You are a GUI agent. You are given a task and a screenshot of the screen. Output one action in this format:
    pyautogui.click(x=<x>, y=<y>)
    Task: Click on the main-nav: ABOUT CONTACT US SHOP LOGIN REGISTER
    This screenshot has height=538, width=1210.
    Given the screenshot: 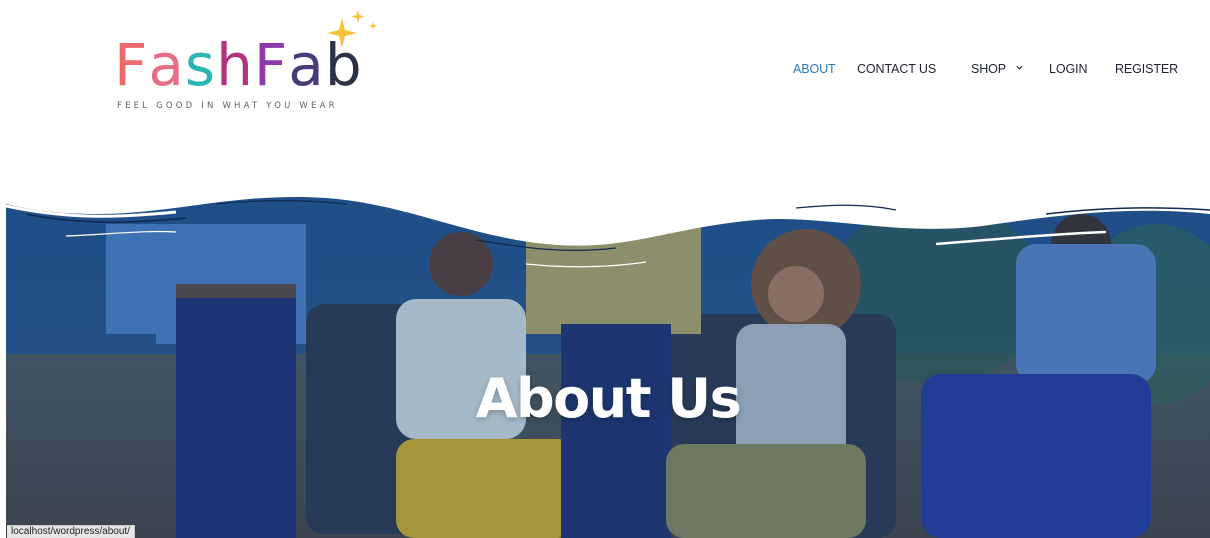 What is the action you would take?
    pyautogui.click(x=605, y=69)
    